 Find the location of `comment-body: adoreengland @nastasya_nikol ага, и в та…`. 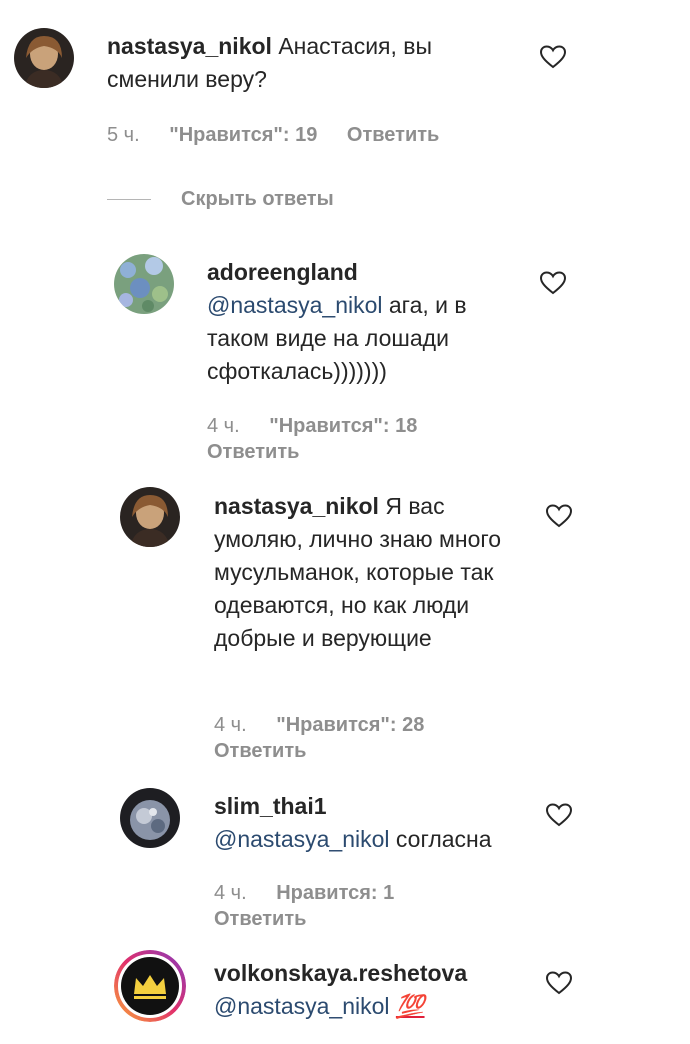

comment-body: adoreengland @nastasya_nikol ага, и в та… is located at coordinates (357, 322).